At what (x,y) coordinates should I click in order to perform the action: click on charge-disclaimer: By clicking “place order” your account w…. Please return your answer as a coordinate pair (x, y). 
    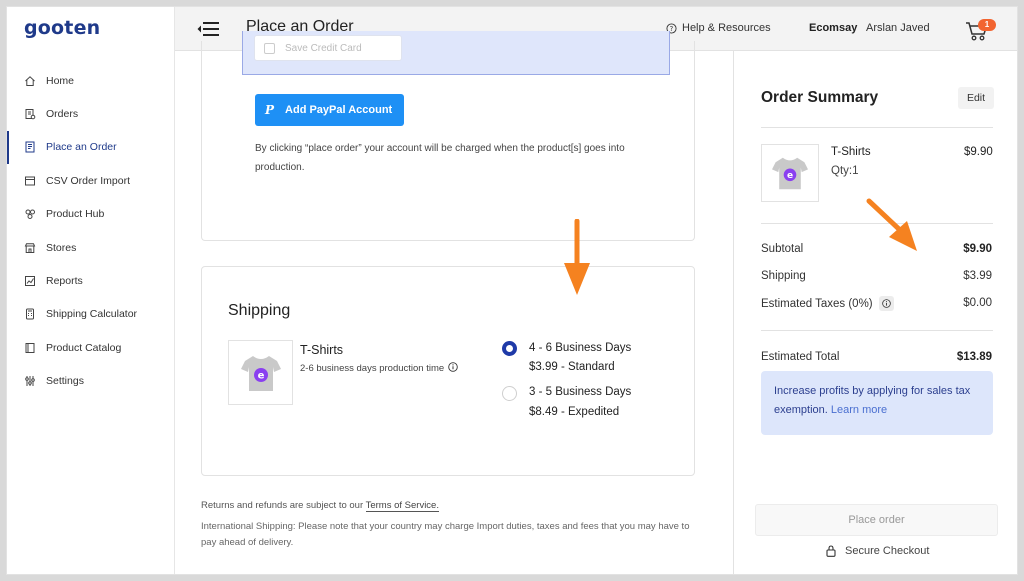
    Looking at the image, I should click on (440, 158).